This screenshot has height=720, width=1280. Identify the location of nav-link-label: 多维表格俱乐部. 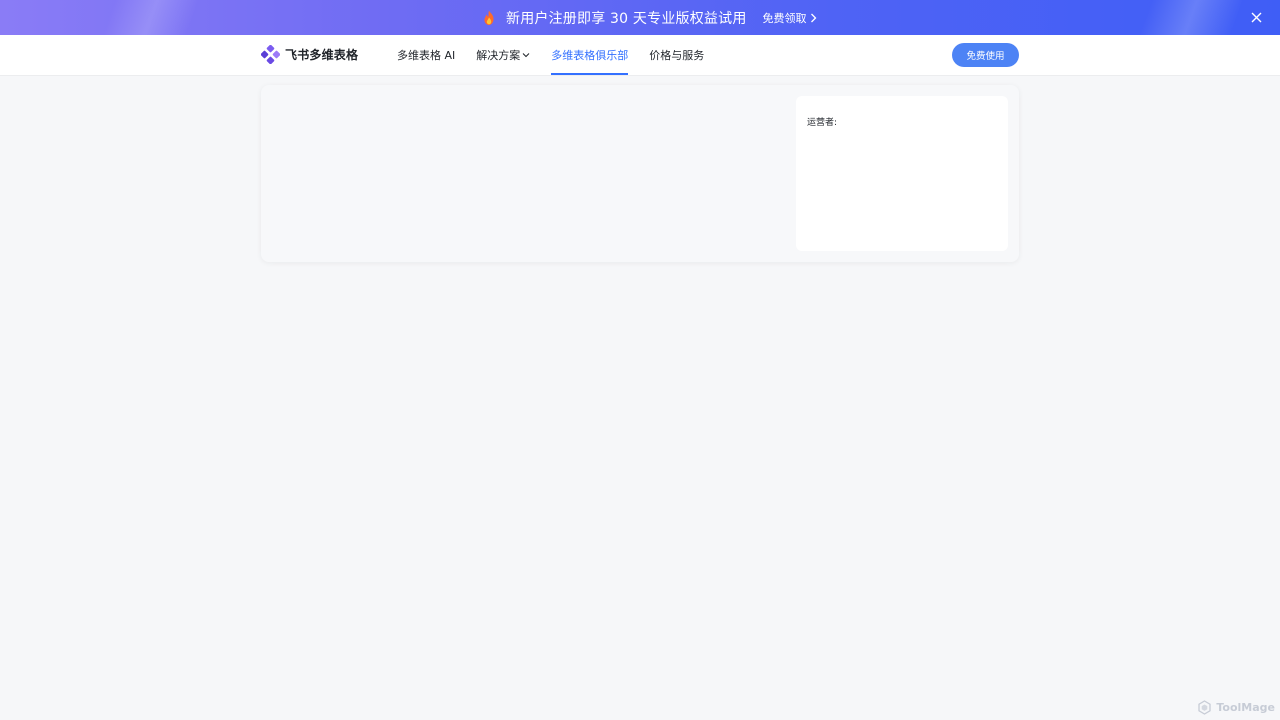
(590, 55).